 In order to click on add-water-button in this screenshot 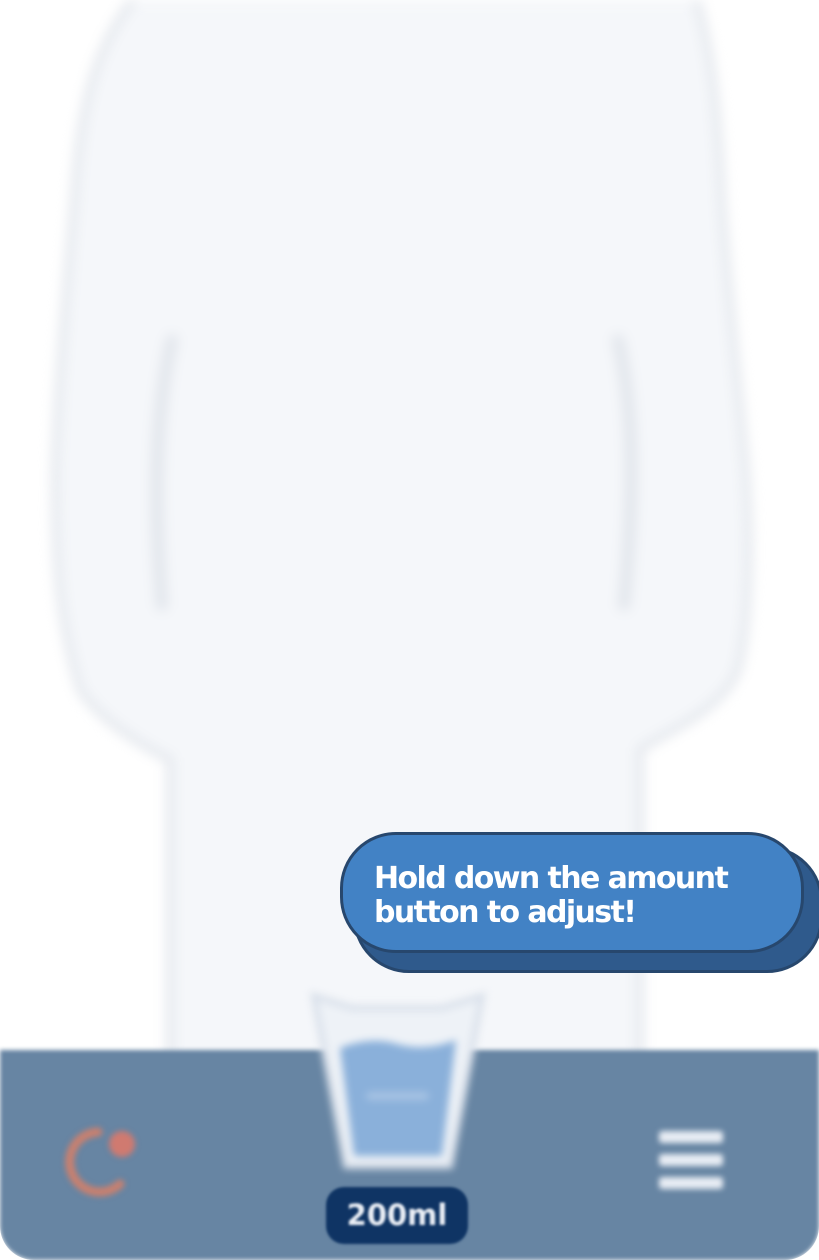, I will do `click(397, 1080)`.